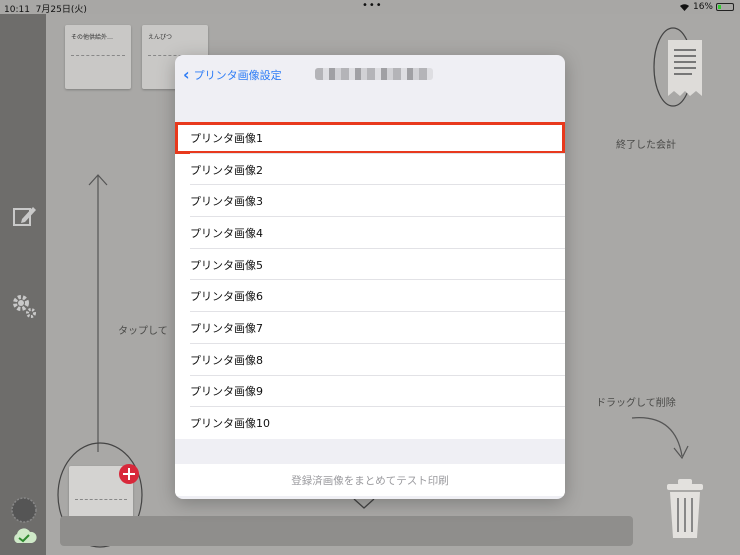 This screenshot has width=740, height=555. Describe the element at coordinates (24, 536) in the screenshot. I see `cloud-sync-icon` at that location.